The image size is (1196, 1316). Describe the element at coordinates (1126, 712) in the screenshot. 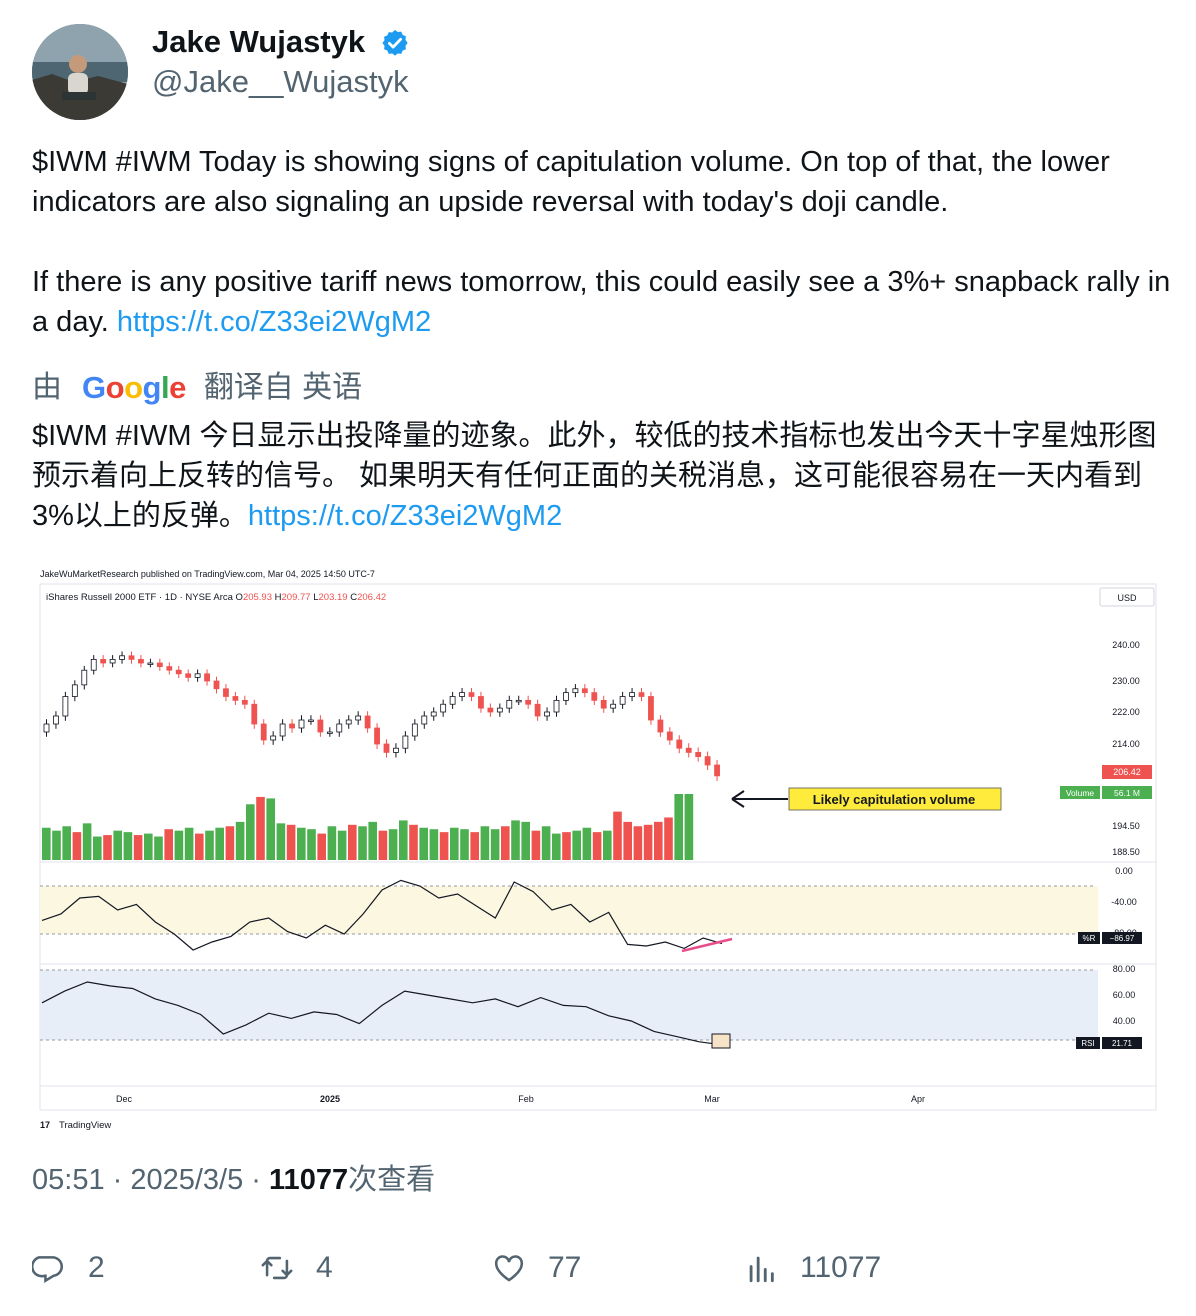

I see `price-tick-label: 222.00` at that location.